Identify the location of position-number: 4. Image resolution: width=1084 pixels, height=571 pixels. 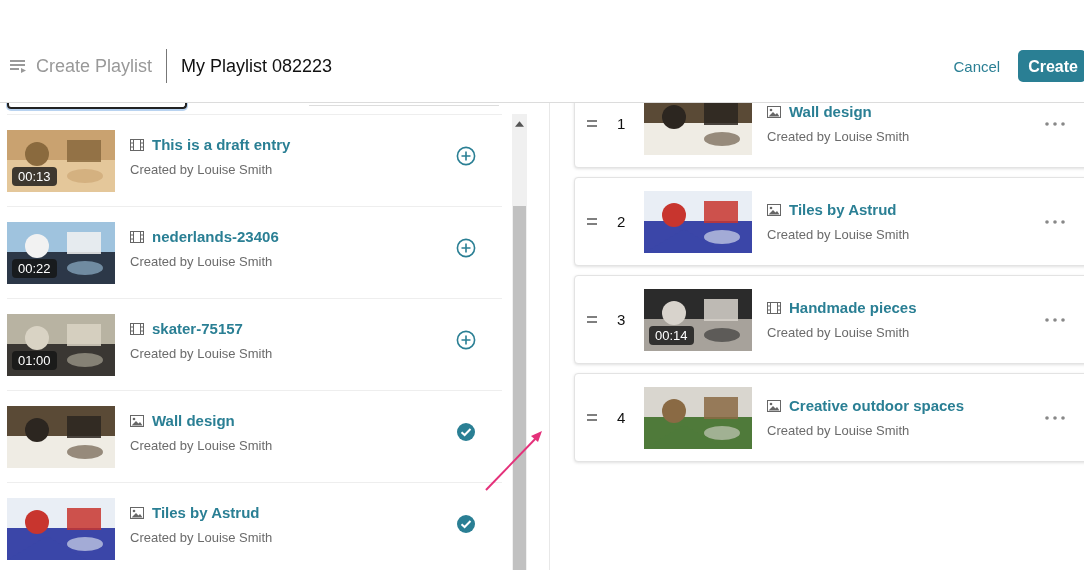
(622, 417).